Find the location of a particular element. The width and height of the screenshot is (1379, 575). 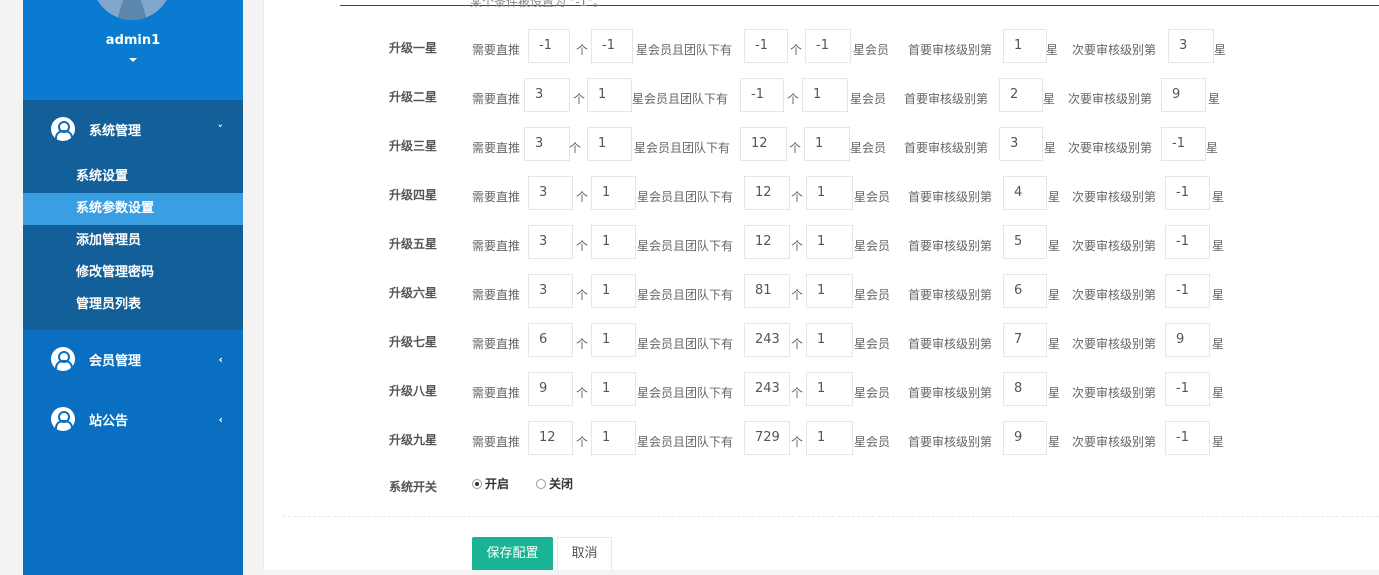

direct-count-input: 6 is located at coordinates (550, 340).